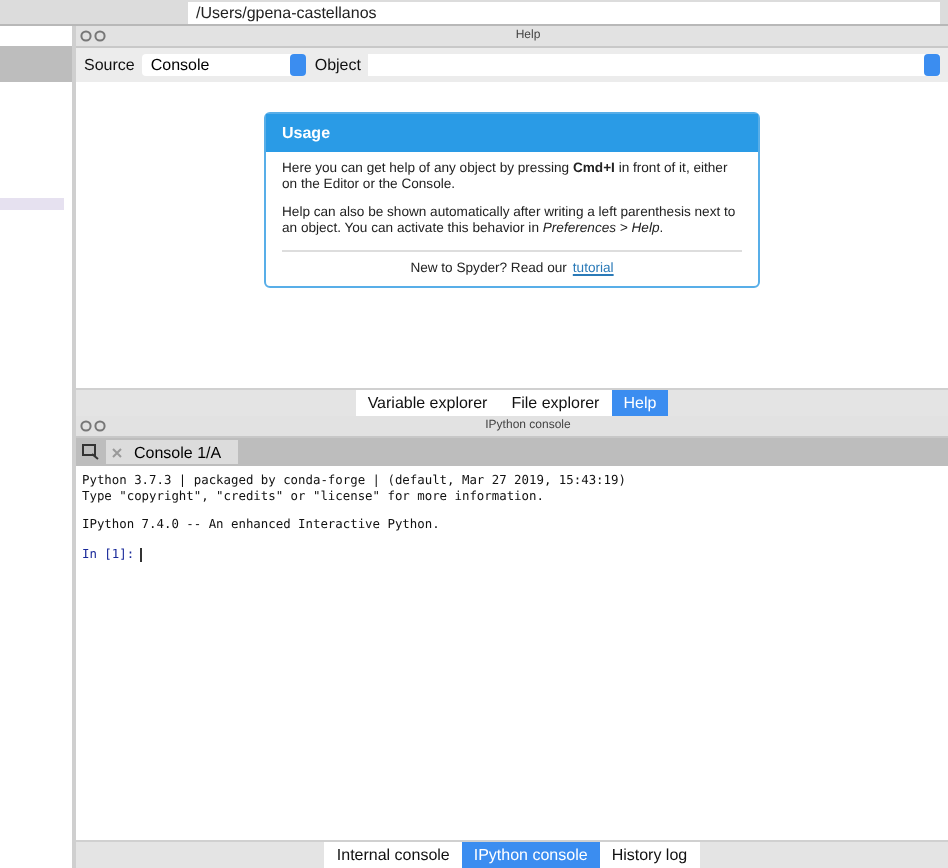 The height and width of the screenshot is (868, 948). Describe the element at coordinates (427, 403) in the screenshot. I see `pane-tab: Variable explorer` at that location.